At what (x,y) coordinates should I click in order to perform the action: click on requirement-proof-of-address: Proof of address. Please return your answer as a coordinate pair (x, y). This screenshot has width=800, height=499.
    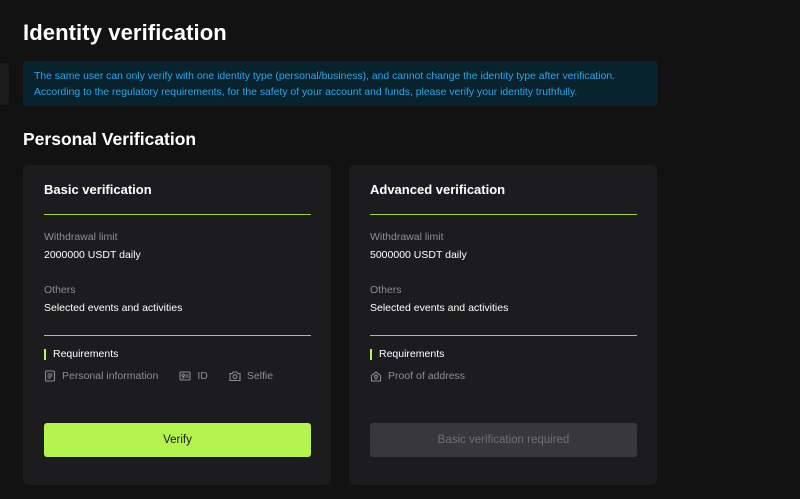
    Looking at the image, I should click on (417, 376).